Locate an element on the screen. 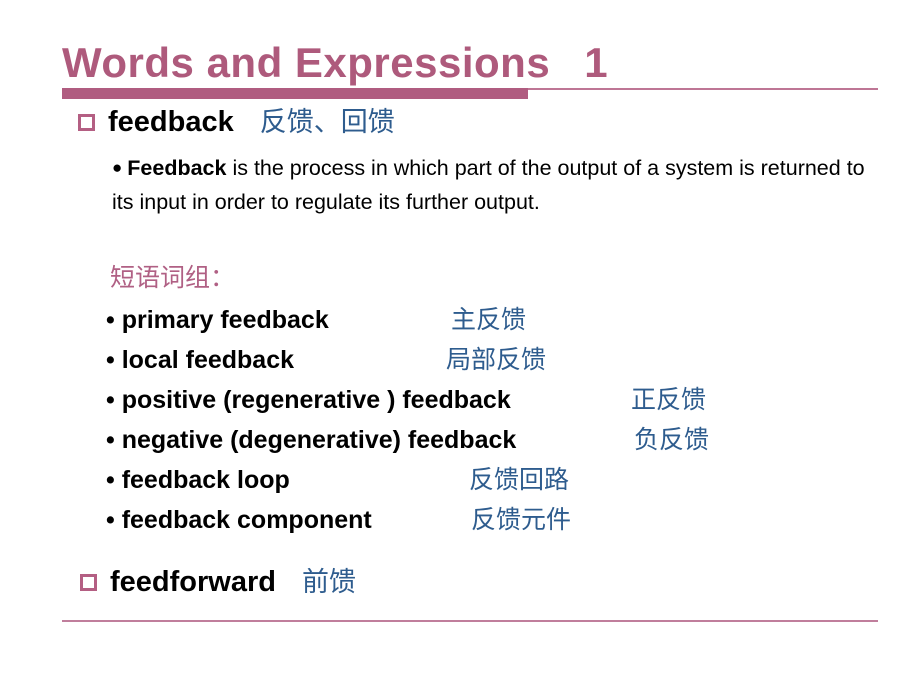 This screenshot has width=920, height=690. title-rule-thick is located at coordinates (295, 93).